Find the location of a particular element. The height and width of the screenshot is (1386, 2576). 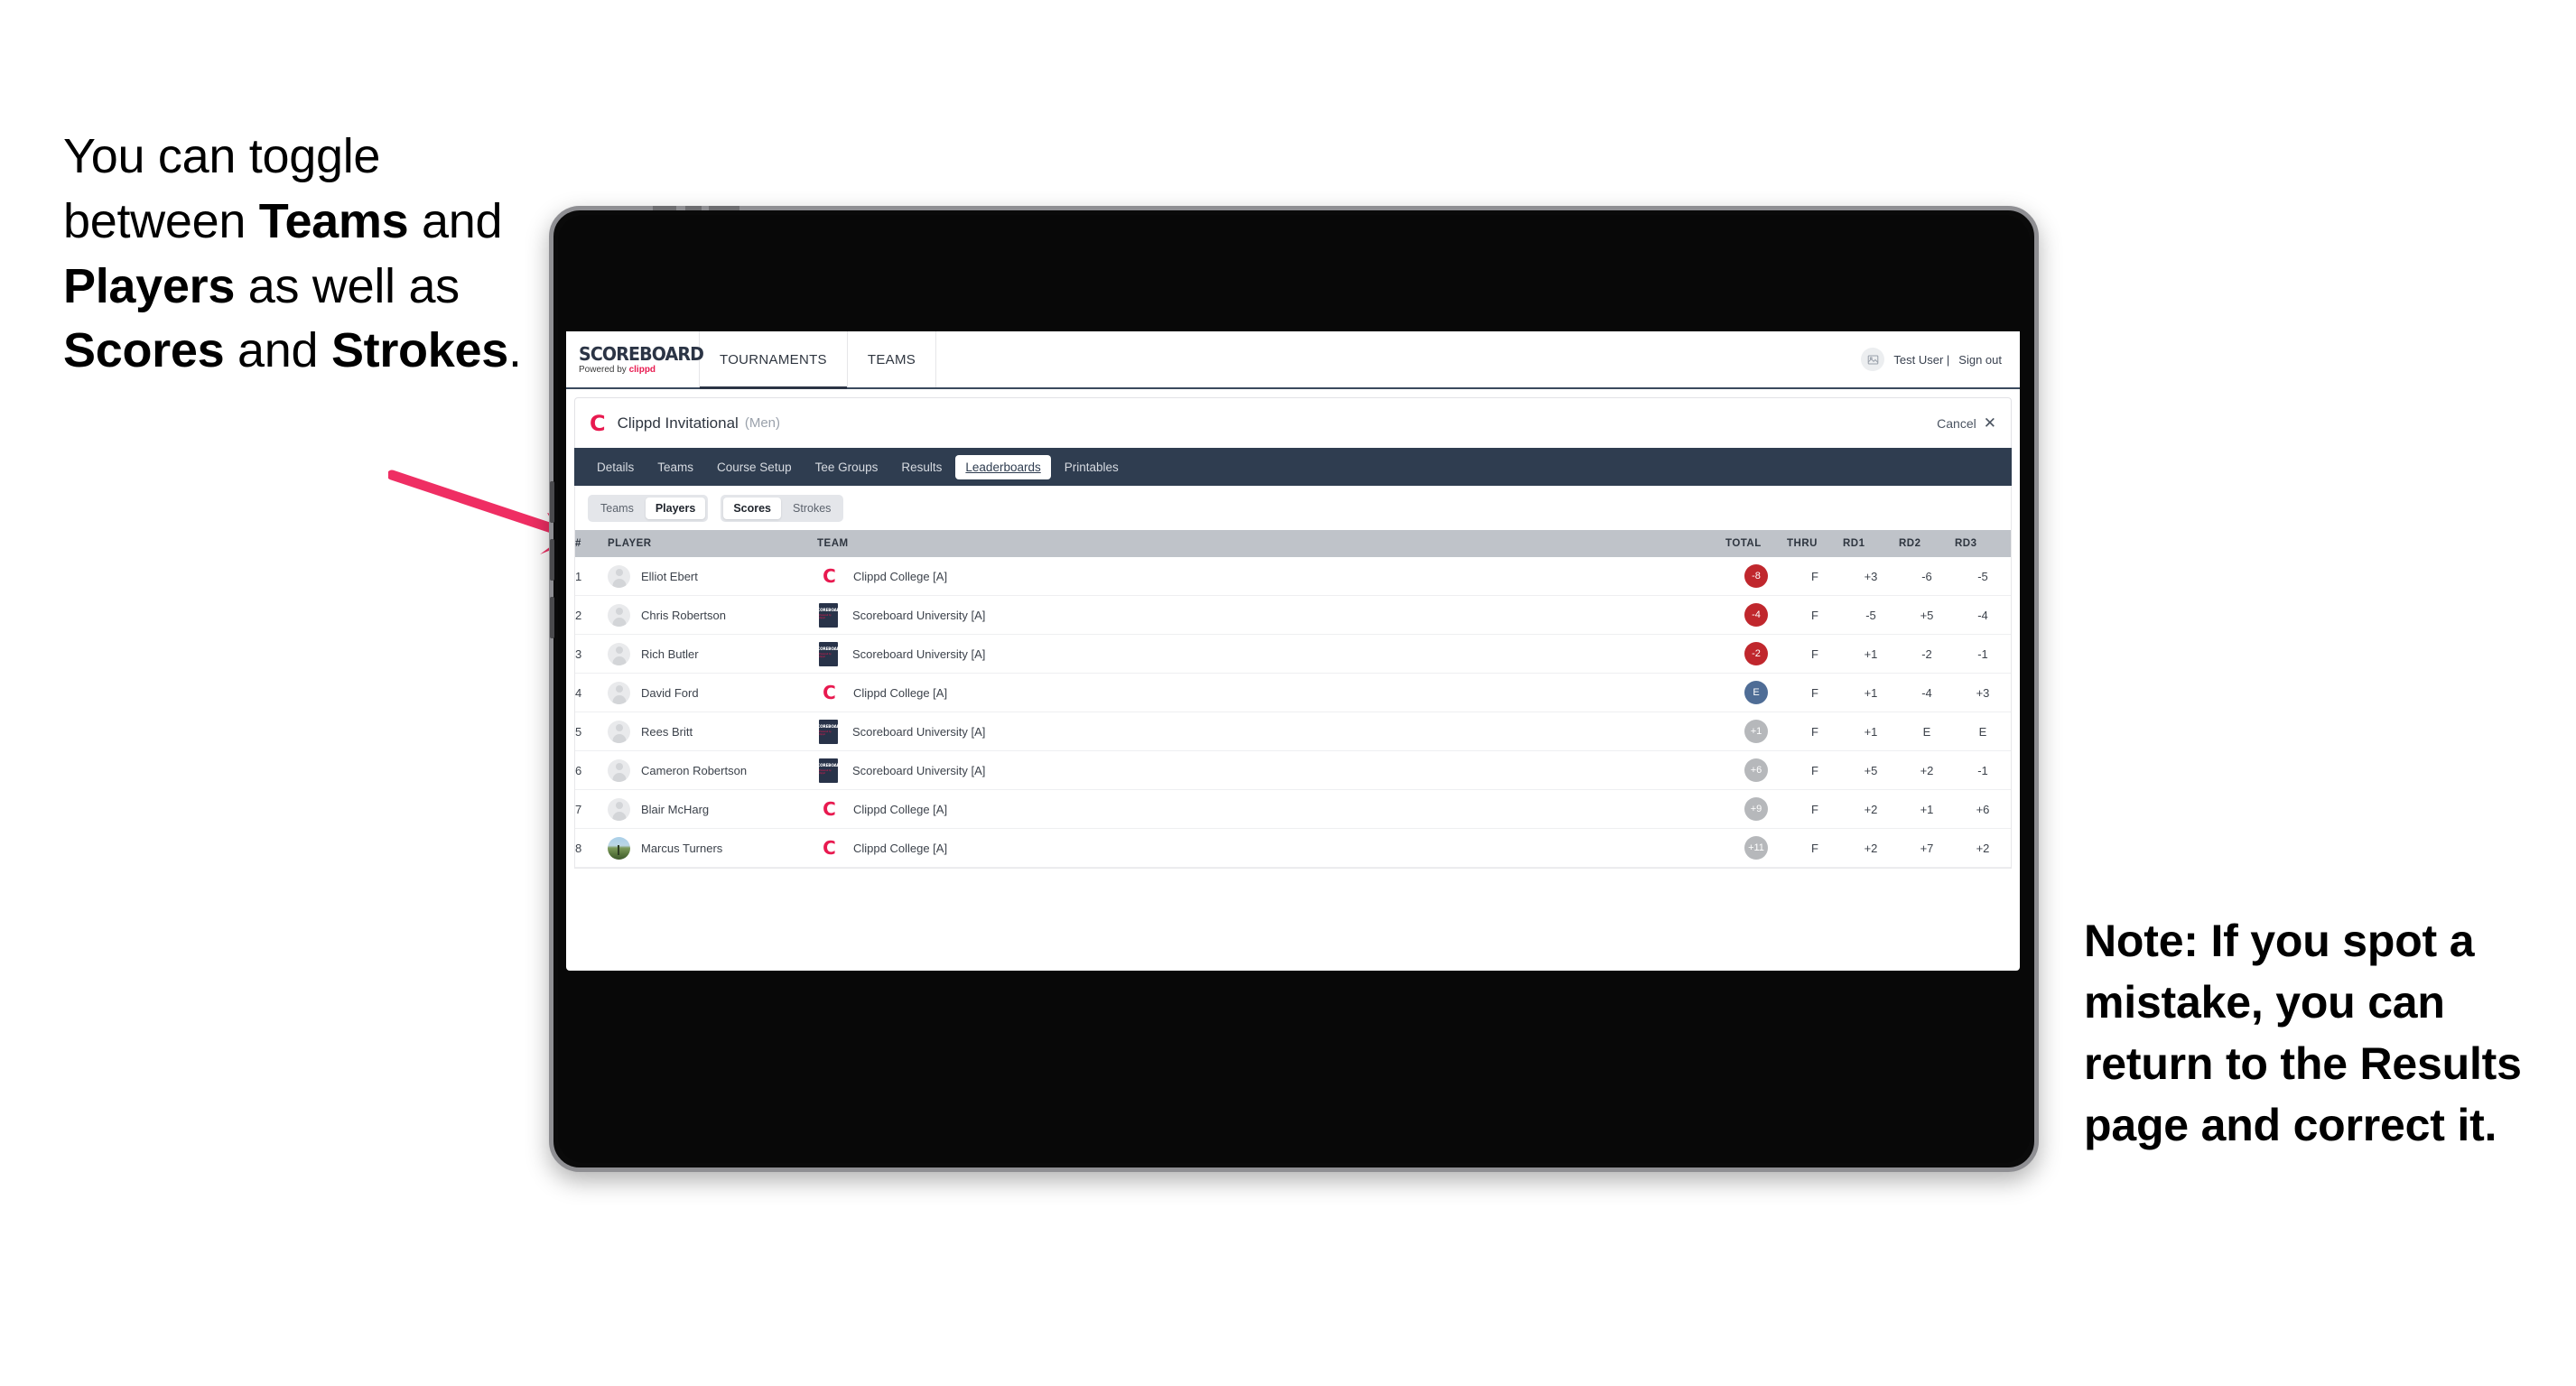

user-name-label: Test User | is located at coordinates (1921, 360).